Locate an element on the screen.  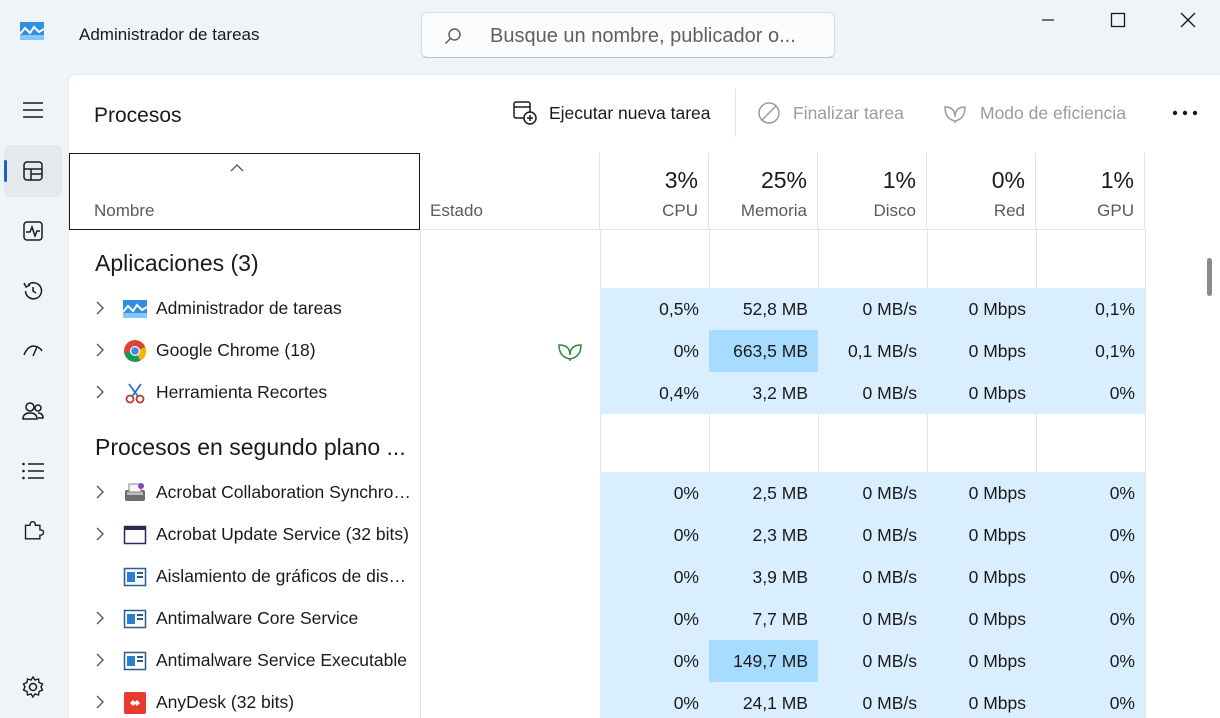
title-bar: Administrador de tareas is located at coordinates (610, 37).